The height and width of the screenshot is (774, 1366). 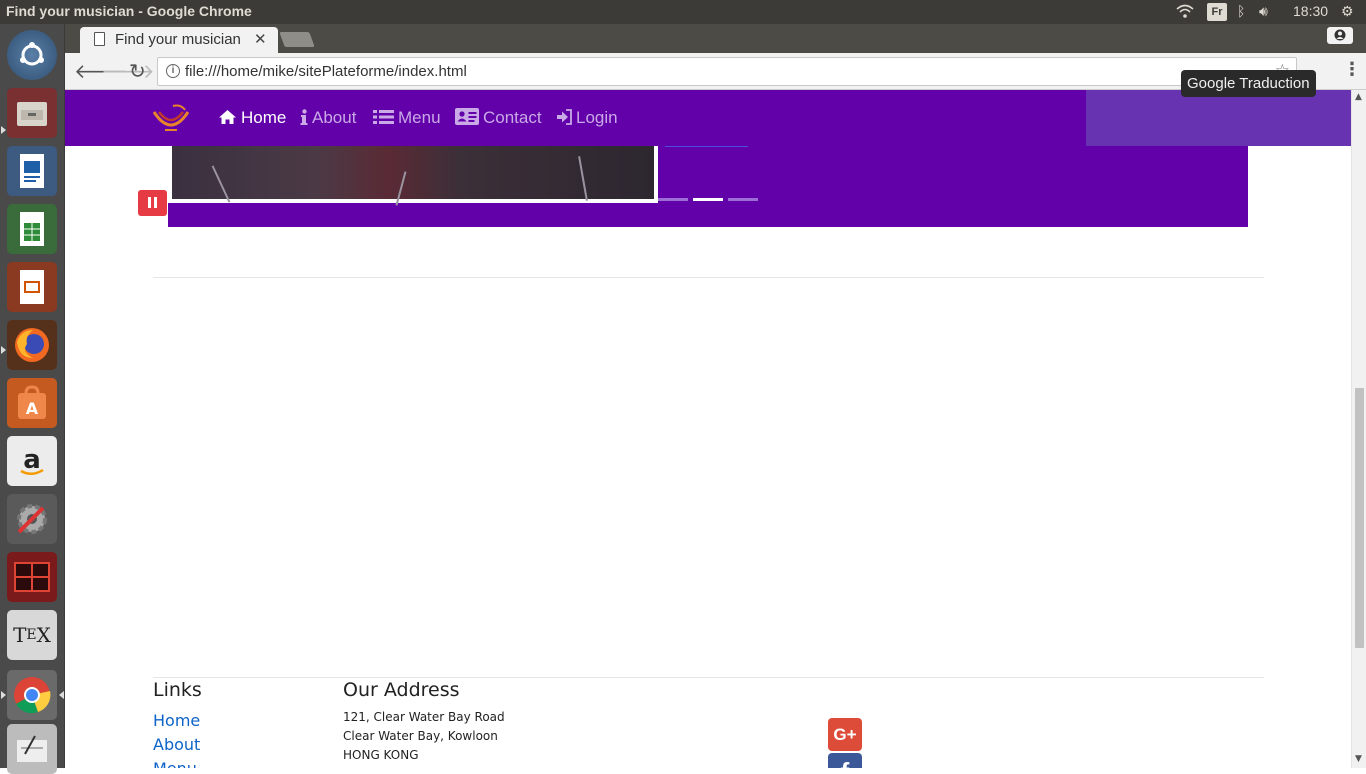 I want to click on carousel-pause-button, so click(x=152, y=203).